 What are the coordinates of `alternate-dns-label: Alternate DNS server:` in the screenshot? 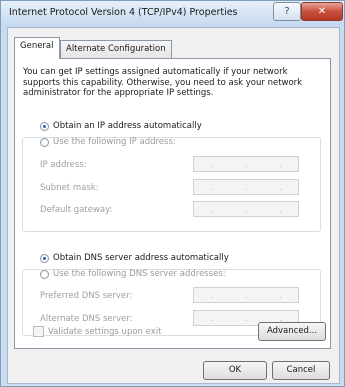 It's located at (86, 319).